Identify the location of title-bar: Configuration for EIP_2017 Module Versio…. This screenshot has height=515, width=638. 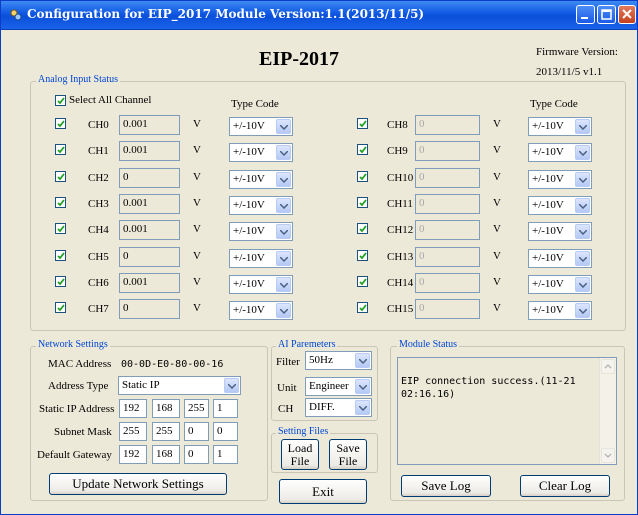
(319, 15).